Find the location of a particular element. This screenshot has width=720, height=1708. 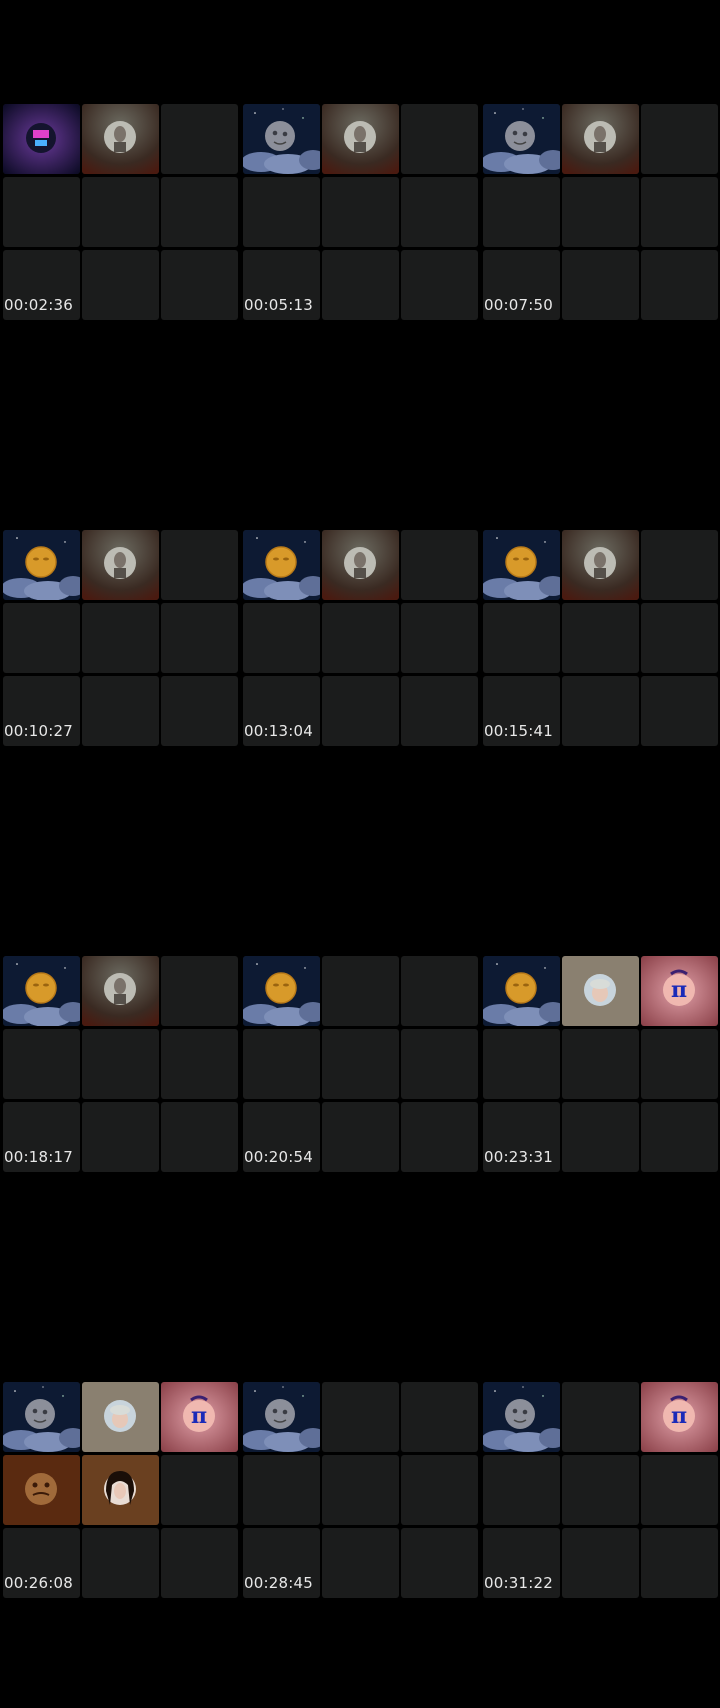

participant-tile-avatar-neon is located at coordinates (41, 139).